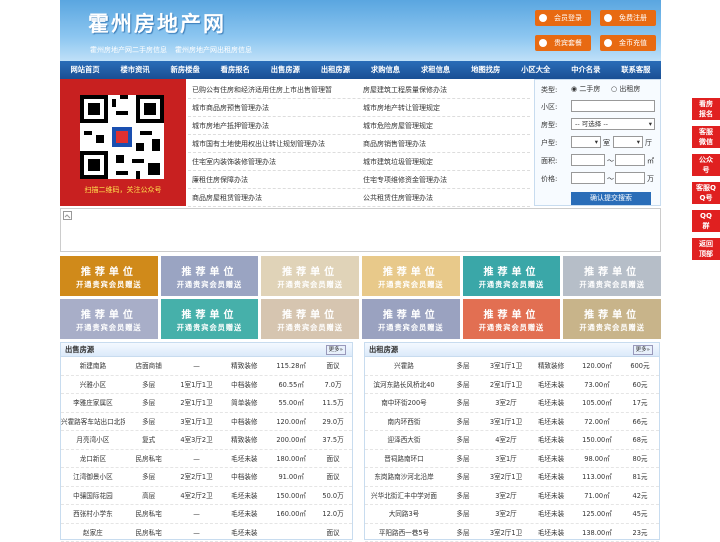 The width and height of the screenshot is (720, 542). I want to click on price-min-input, so click(588, 178).